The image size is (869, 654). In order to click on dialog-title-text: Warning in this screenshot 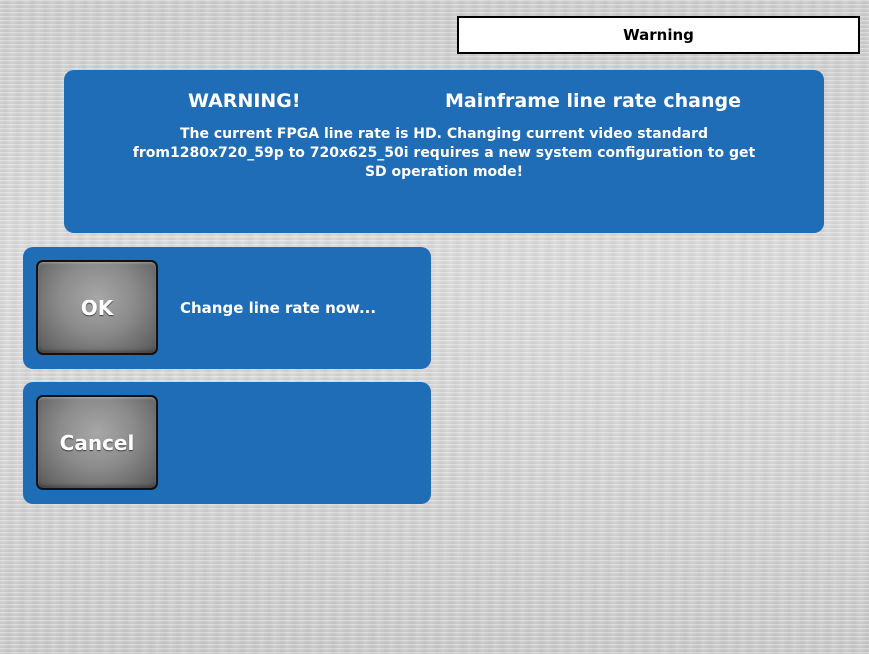, I will do `click(658, 35)`.